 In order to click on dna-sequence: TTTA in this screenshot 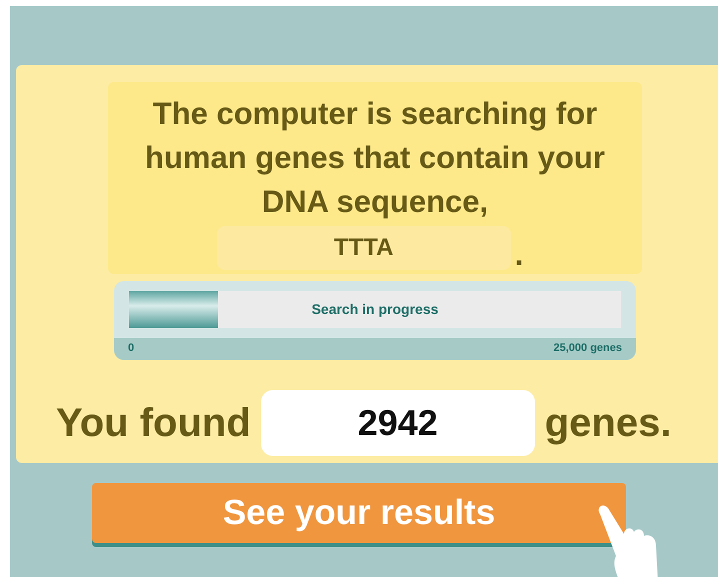, I will do `click(363, 248)`.